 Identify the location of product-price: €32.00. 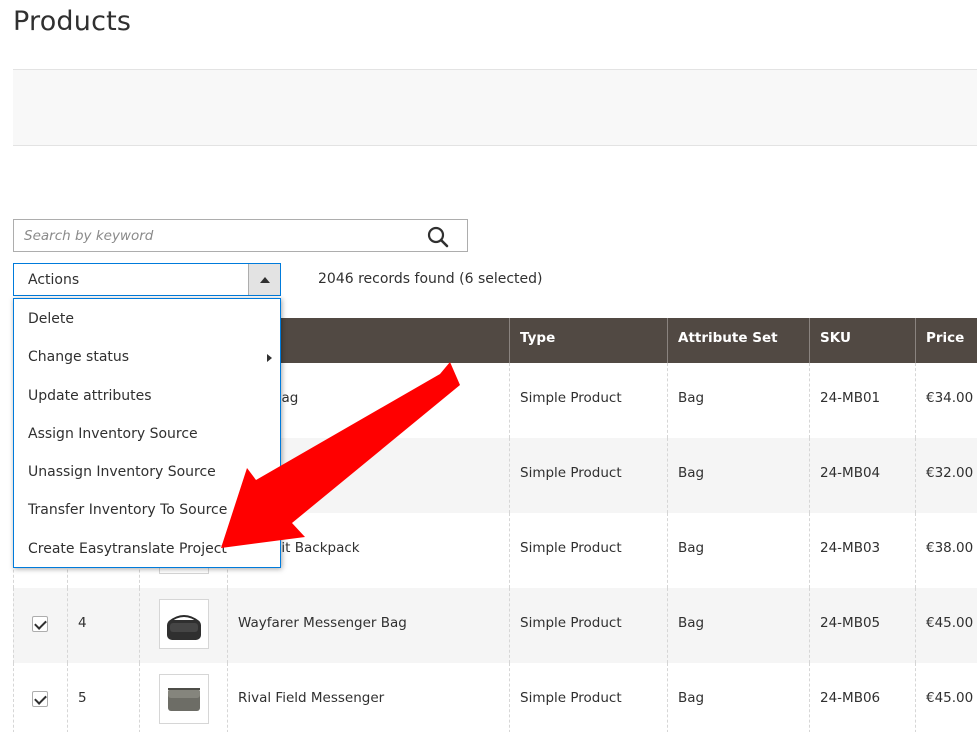
(946, 475).